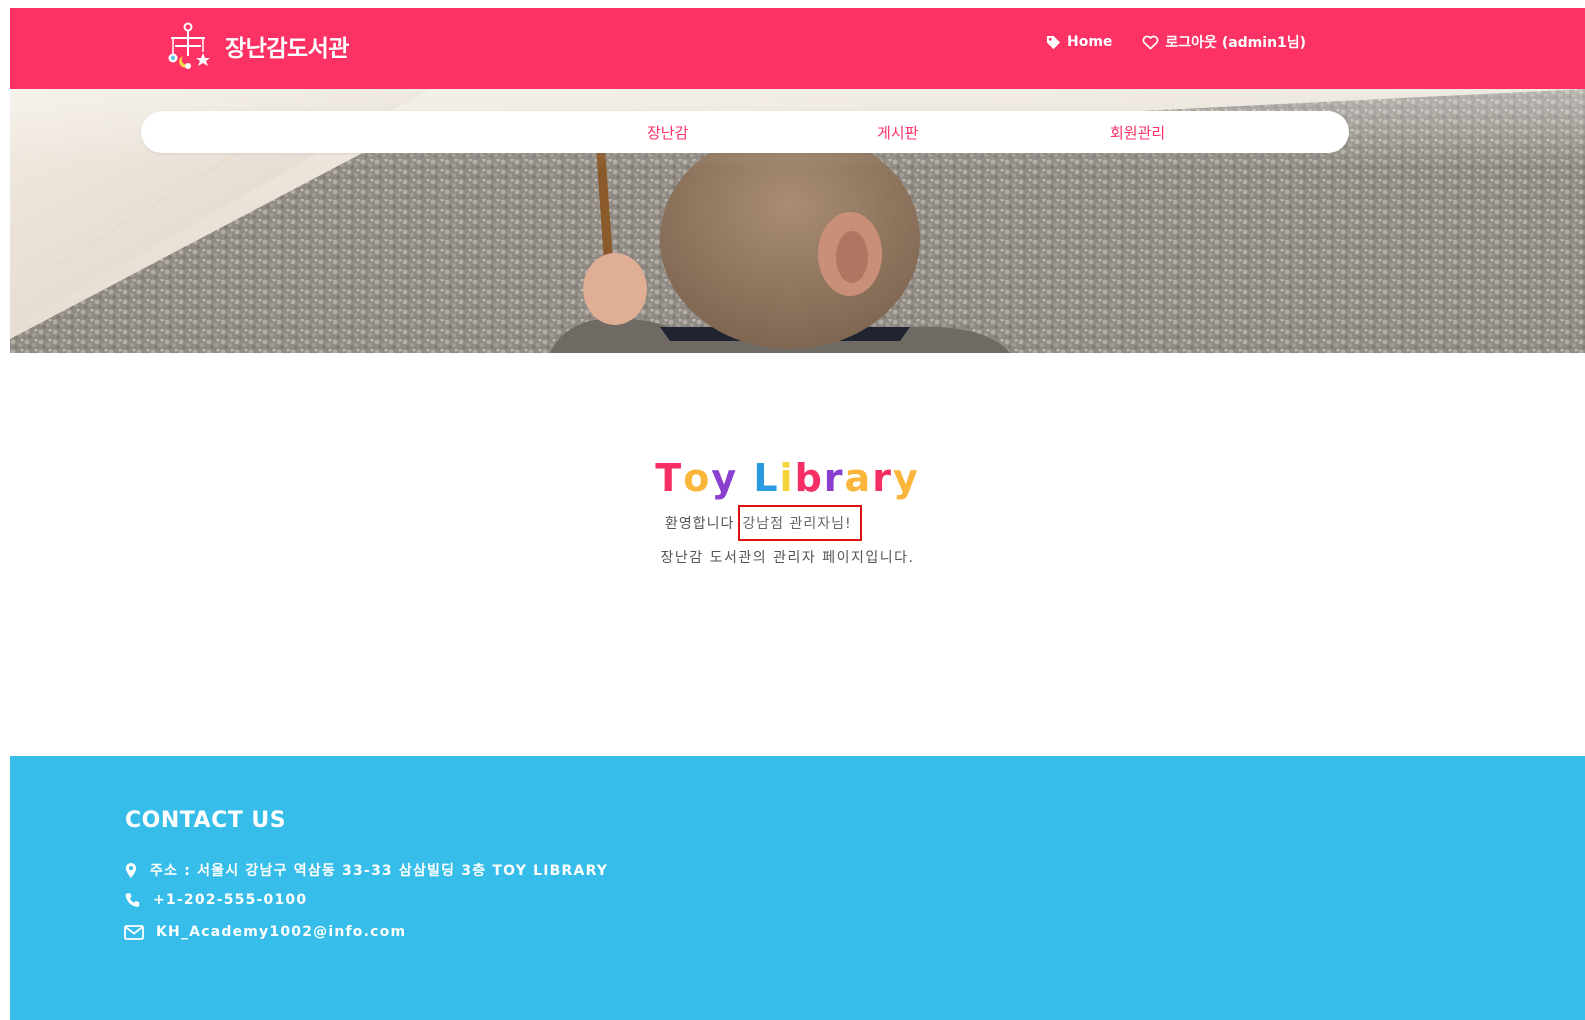 The width and height of the screenshot is (1585, 1020). Describe the element at coordinates (745, 478) in the screenshot. I see `logo-letter` at that location.